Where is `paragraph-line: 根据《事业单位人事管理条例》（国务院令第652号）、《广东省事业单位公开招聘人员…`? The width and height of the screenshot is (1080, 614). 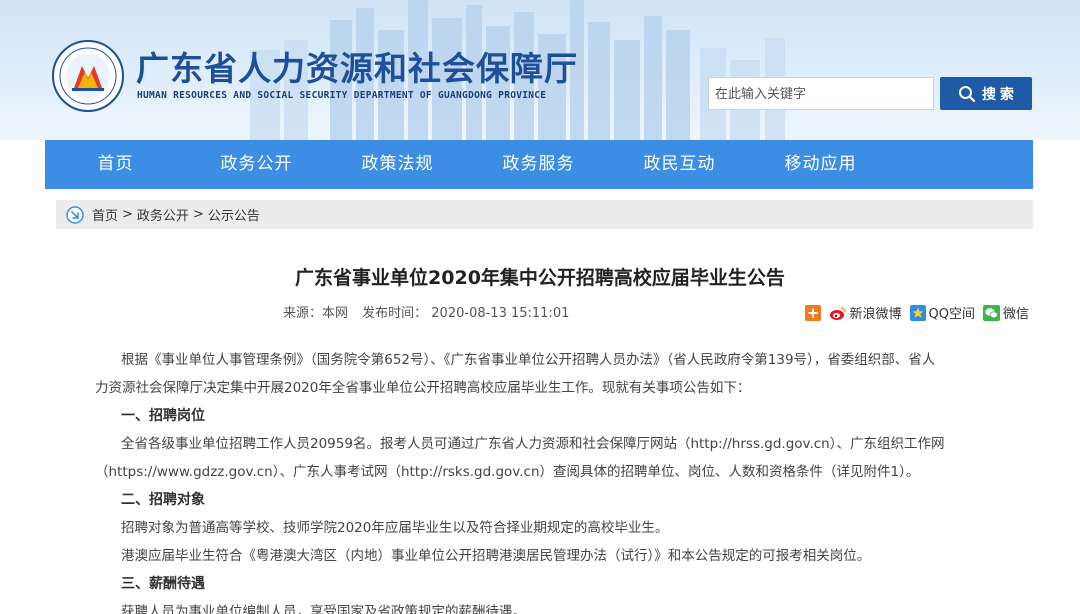 paragraph-line: 根据《事业单位人事管理条例》（国务院令第652号）、《广东省事业单位公开招聘人员… is located at coordinates (528, 360).